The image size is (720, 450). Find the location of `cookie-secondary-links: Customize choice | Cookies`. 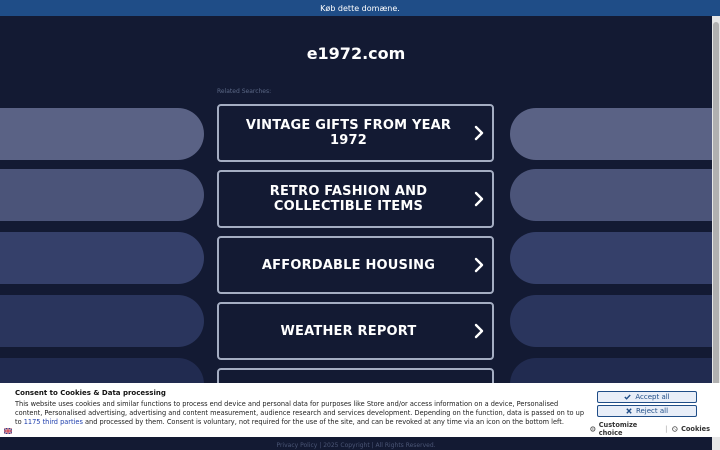

cookie-secondary-links: Customize choice | Cookies is located at coordinates (650, 429).